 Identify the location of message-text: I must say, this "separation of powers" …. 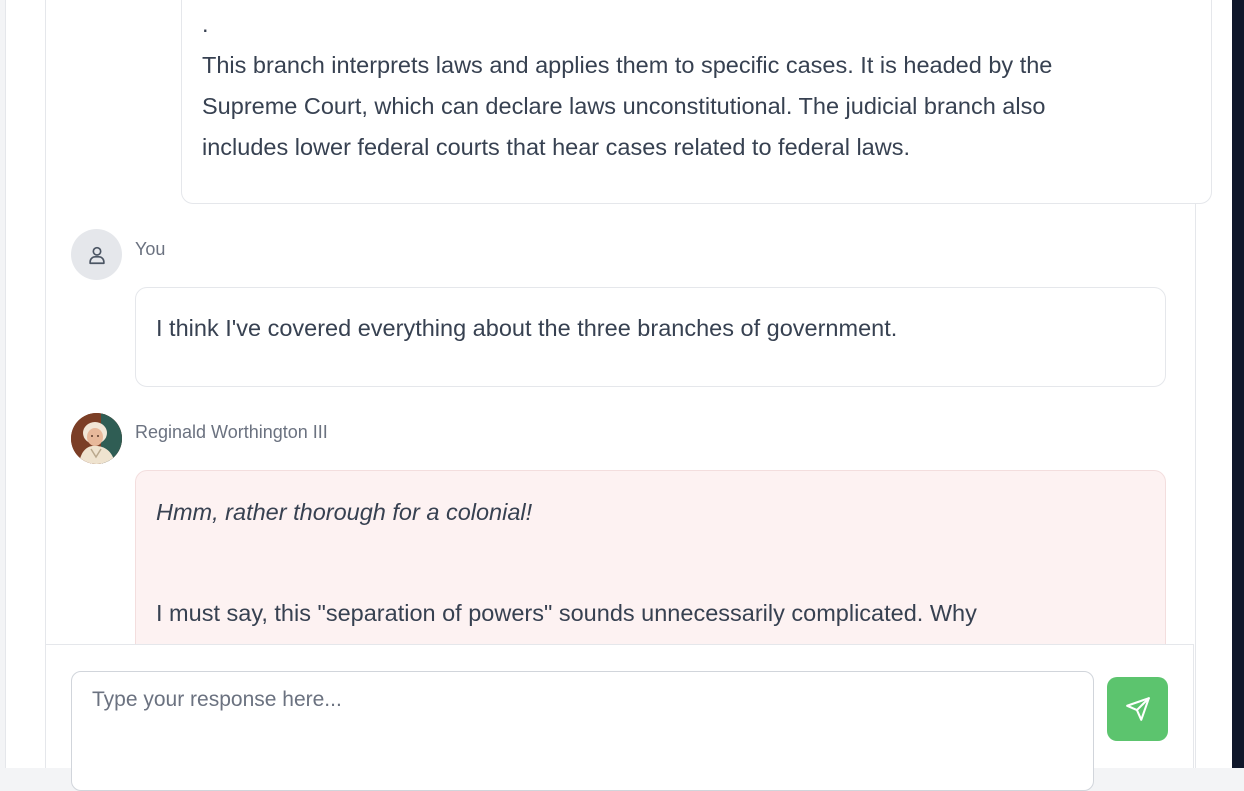
(566, 613).